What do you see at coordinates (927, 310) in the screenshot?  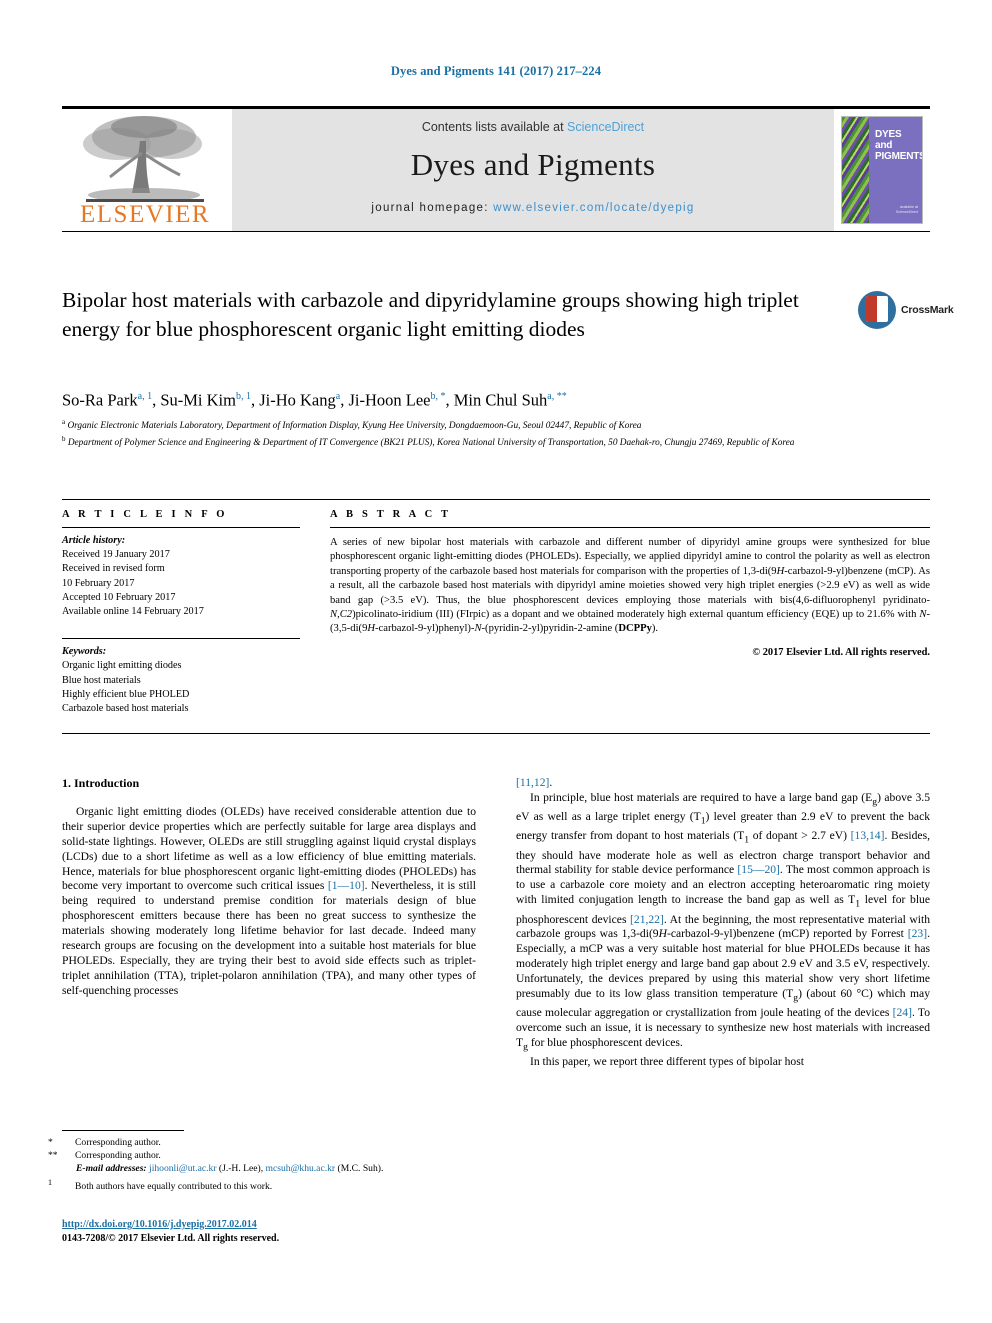 I see `crossmark-label: CrossMark` at bounding box center [927, 310].